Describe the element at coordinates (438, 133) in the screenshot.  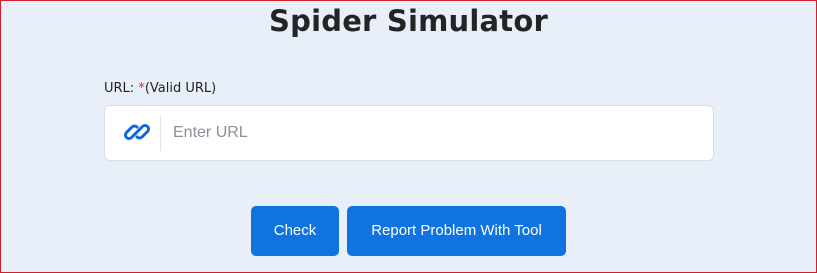
I see `url-input` at that location.